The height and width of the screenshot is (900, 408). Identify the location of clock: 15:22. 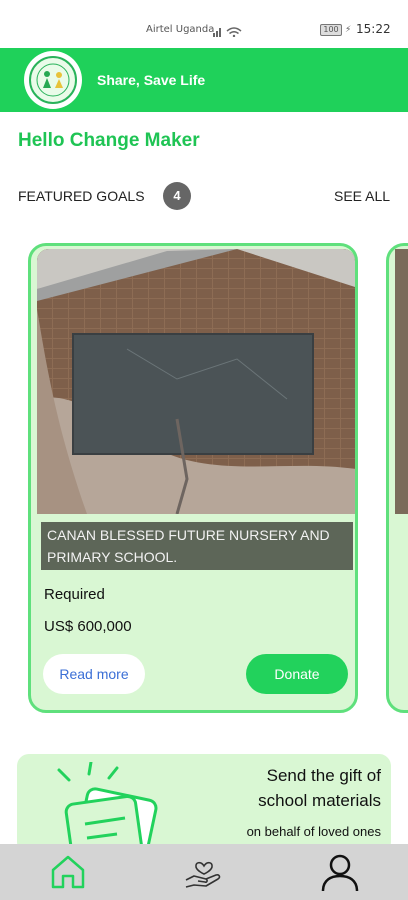
(373, 29).